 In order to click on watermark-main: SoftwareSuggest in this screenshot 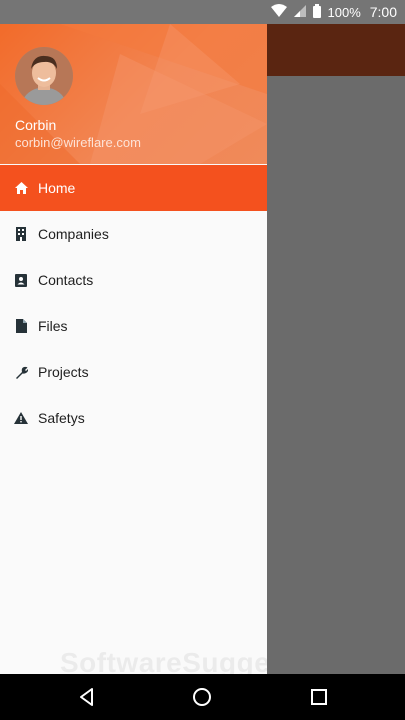, I will do `click(163, 660)`.